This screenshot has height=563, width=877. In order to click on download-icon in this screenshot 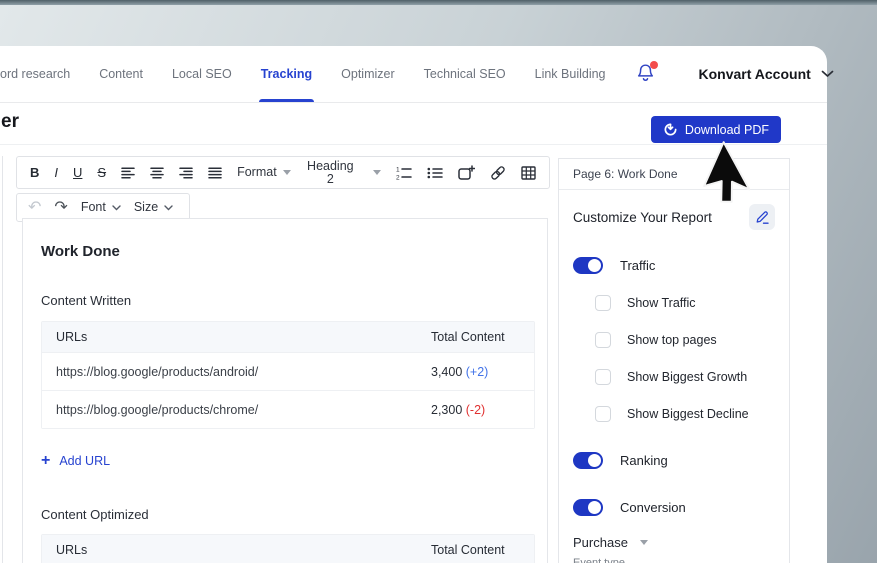, I will do `click(670, 129)`.